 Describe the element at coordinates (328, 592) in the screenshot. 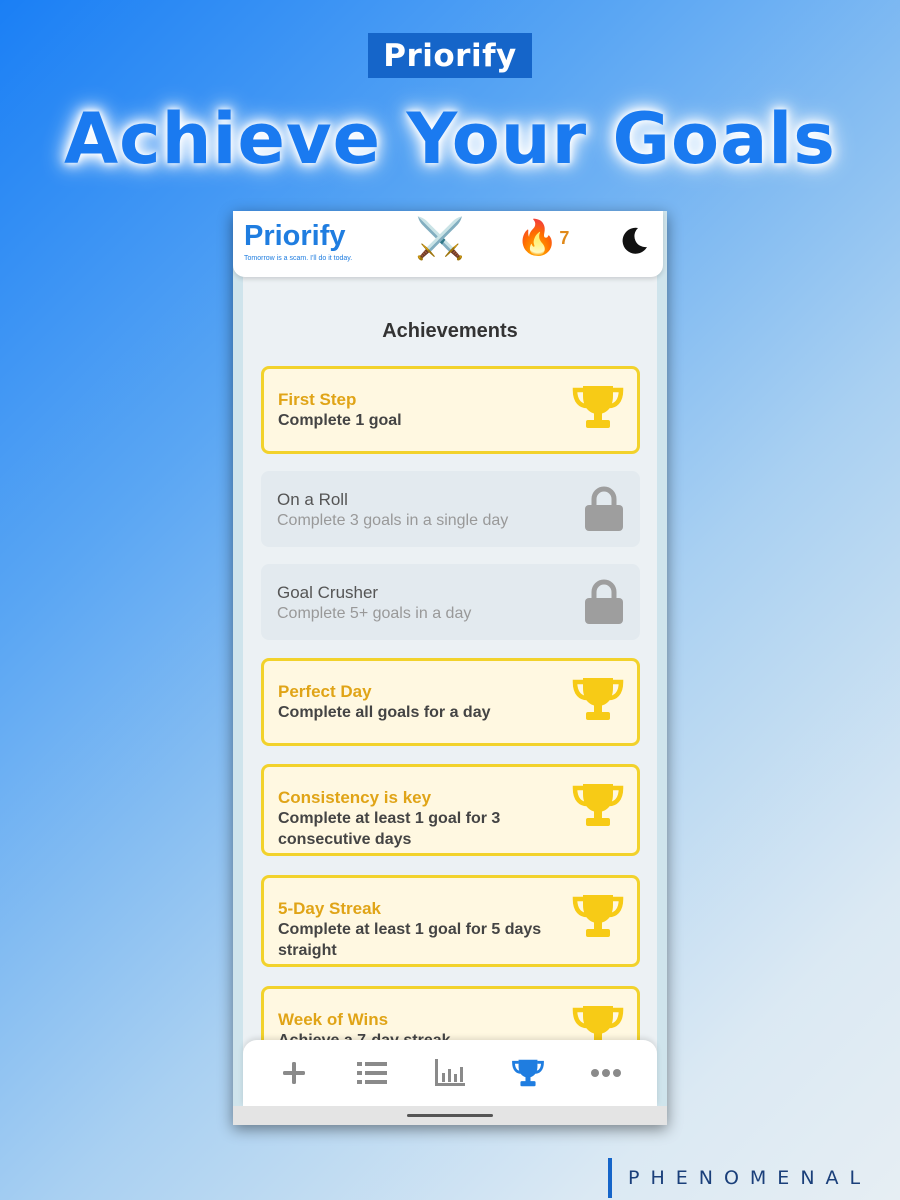

I see `achievement-title: Goal Crusher` at that location.